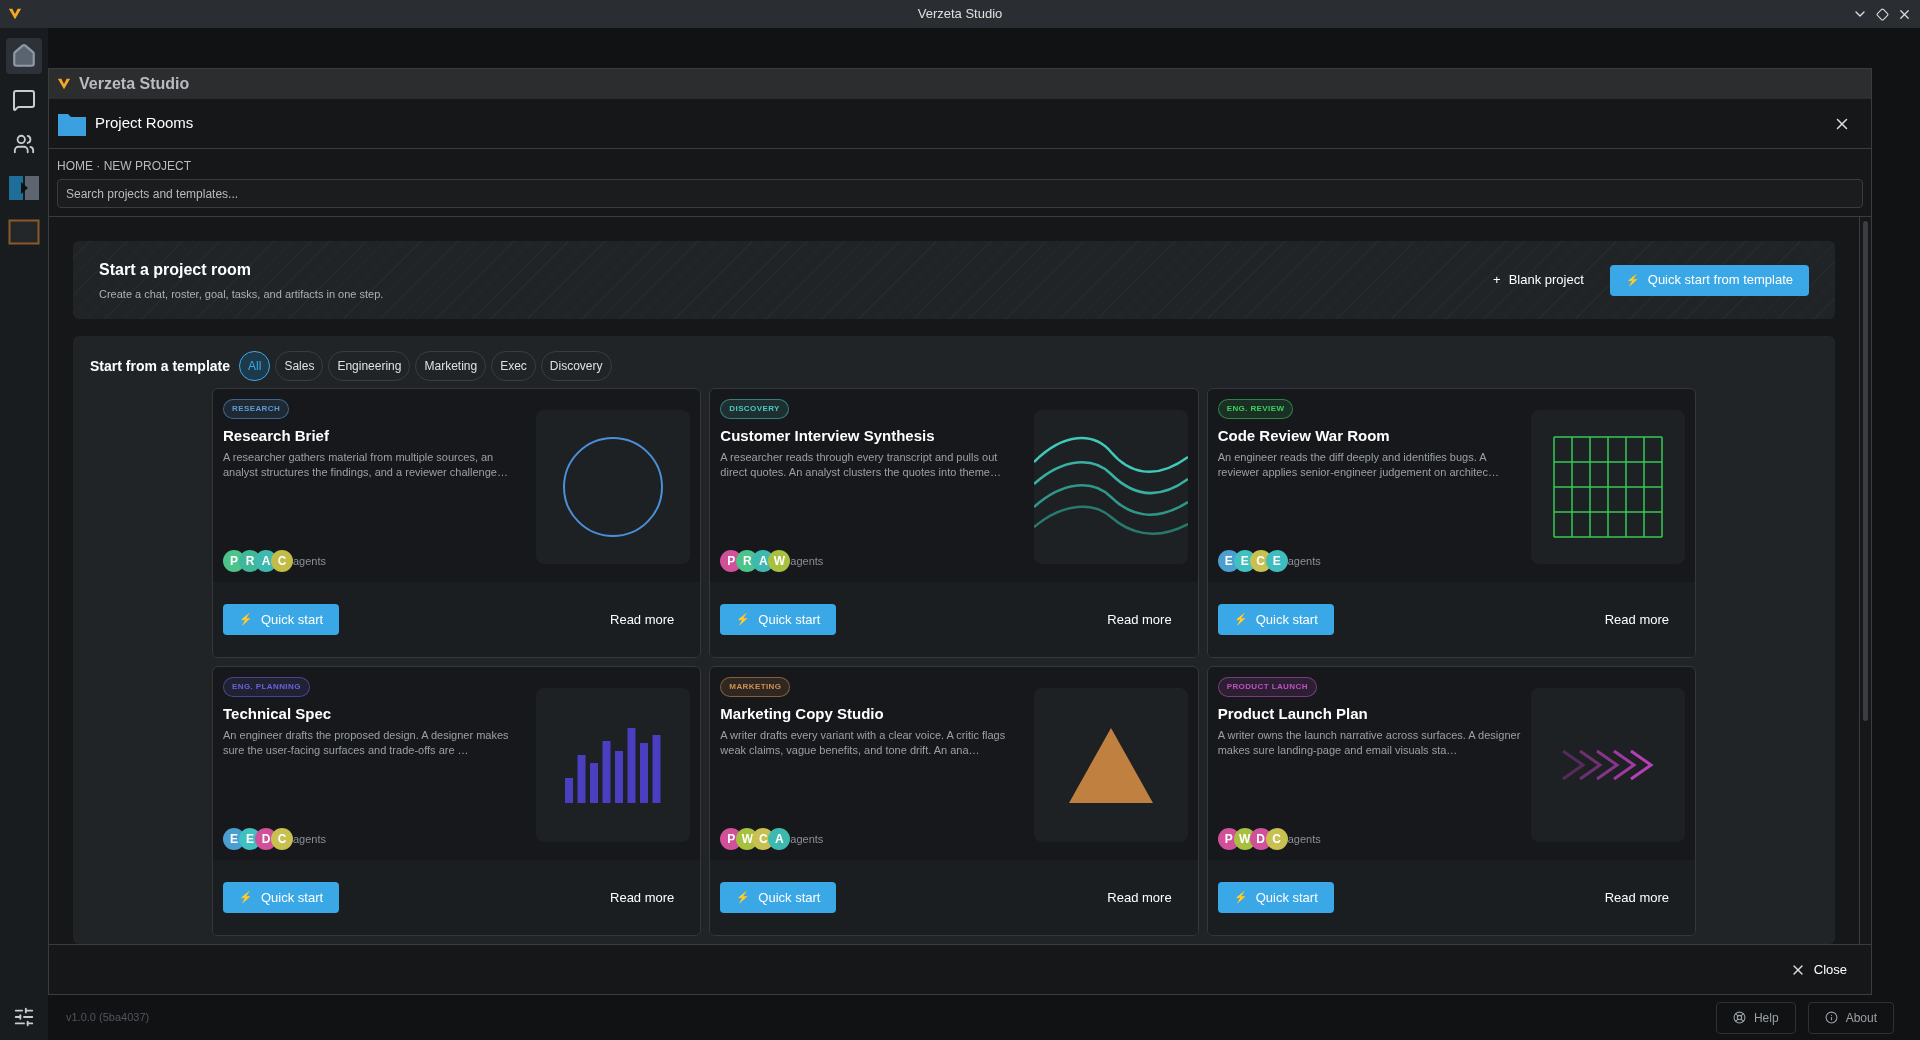  I want to click on card-title: Technical Spec, so click(278, 714).